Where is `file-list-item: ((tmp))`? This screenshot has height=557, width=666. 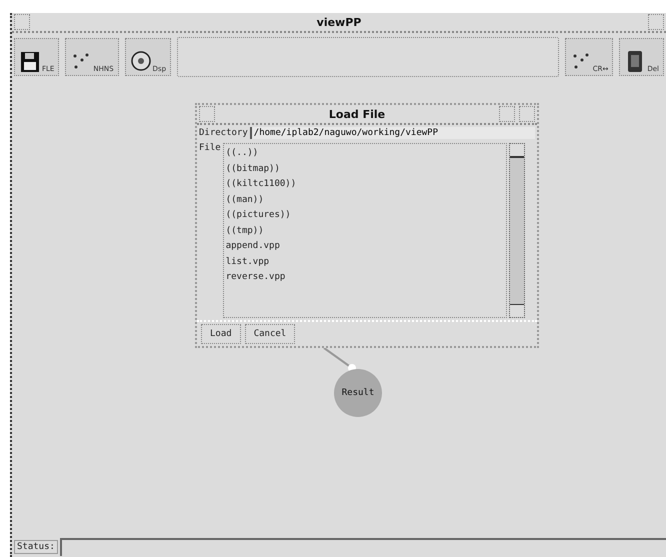
file-list-item: ((tmp)) is located at coordinates (365, 231).